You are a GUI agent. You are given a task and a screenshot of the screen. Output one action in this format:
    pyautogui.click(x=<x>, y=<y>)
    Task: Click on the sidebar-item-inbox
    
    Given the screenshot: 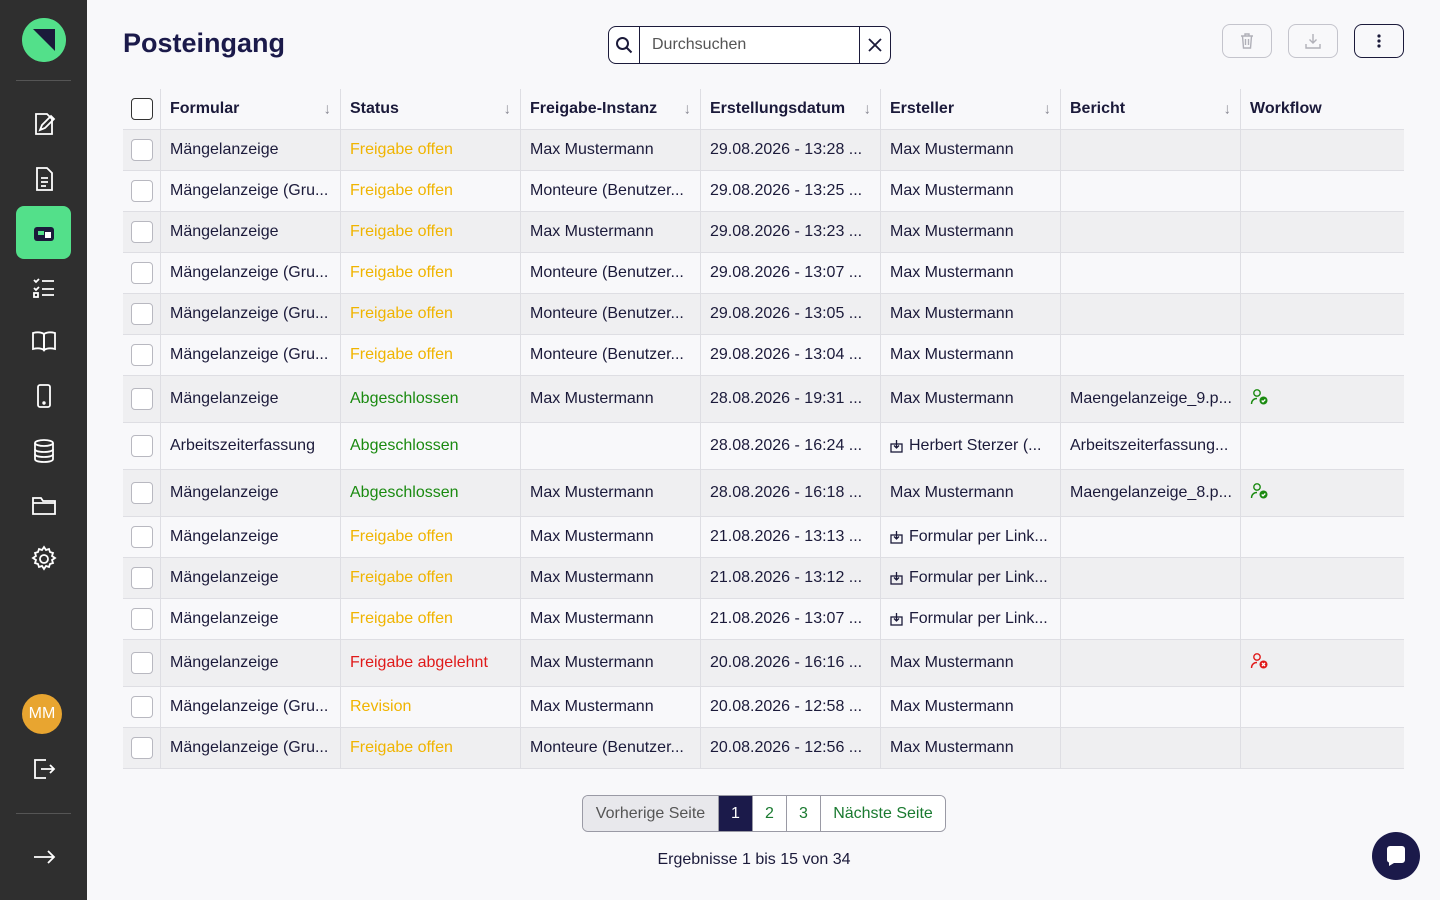 What is the action you would take?
    pyautogui.click(x=43, y=232)
    